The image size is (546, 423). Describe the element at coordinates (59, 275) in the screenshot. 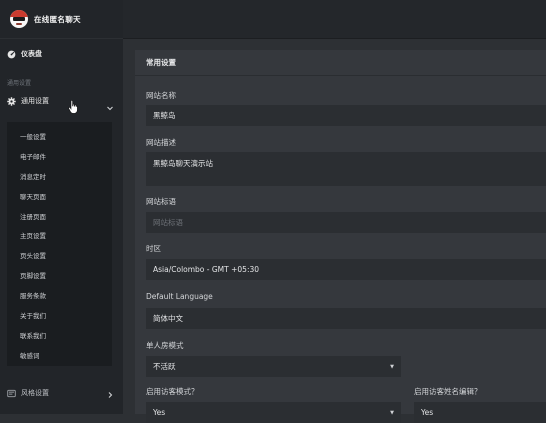

I see `submenu-item: 页脚设置` at that location.